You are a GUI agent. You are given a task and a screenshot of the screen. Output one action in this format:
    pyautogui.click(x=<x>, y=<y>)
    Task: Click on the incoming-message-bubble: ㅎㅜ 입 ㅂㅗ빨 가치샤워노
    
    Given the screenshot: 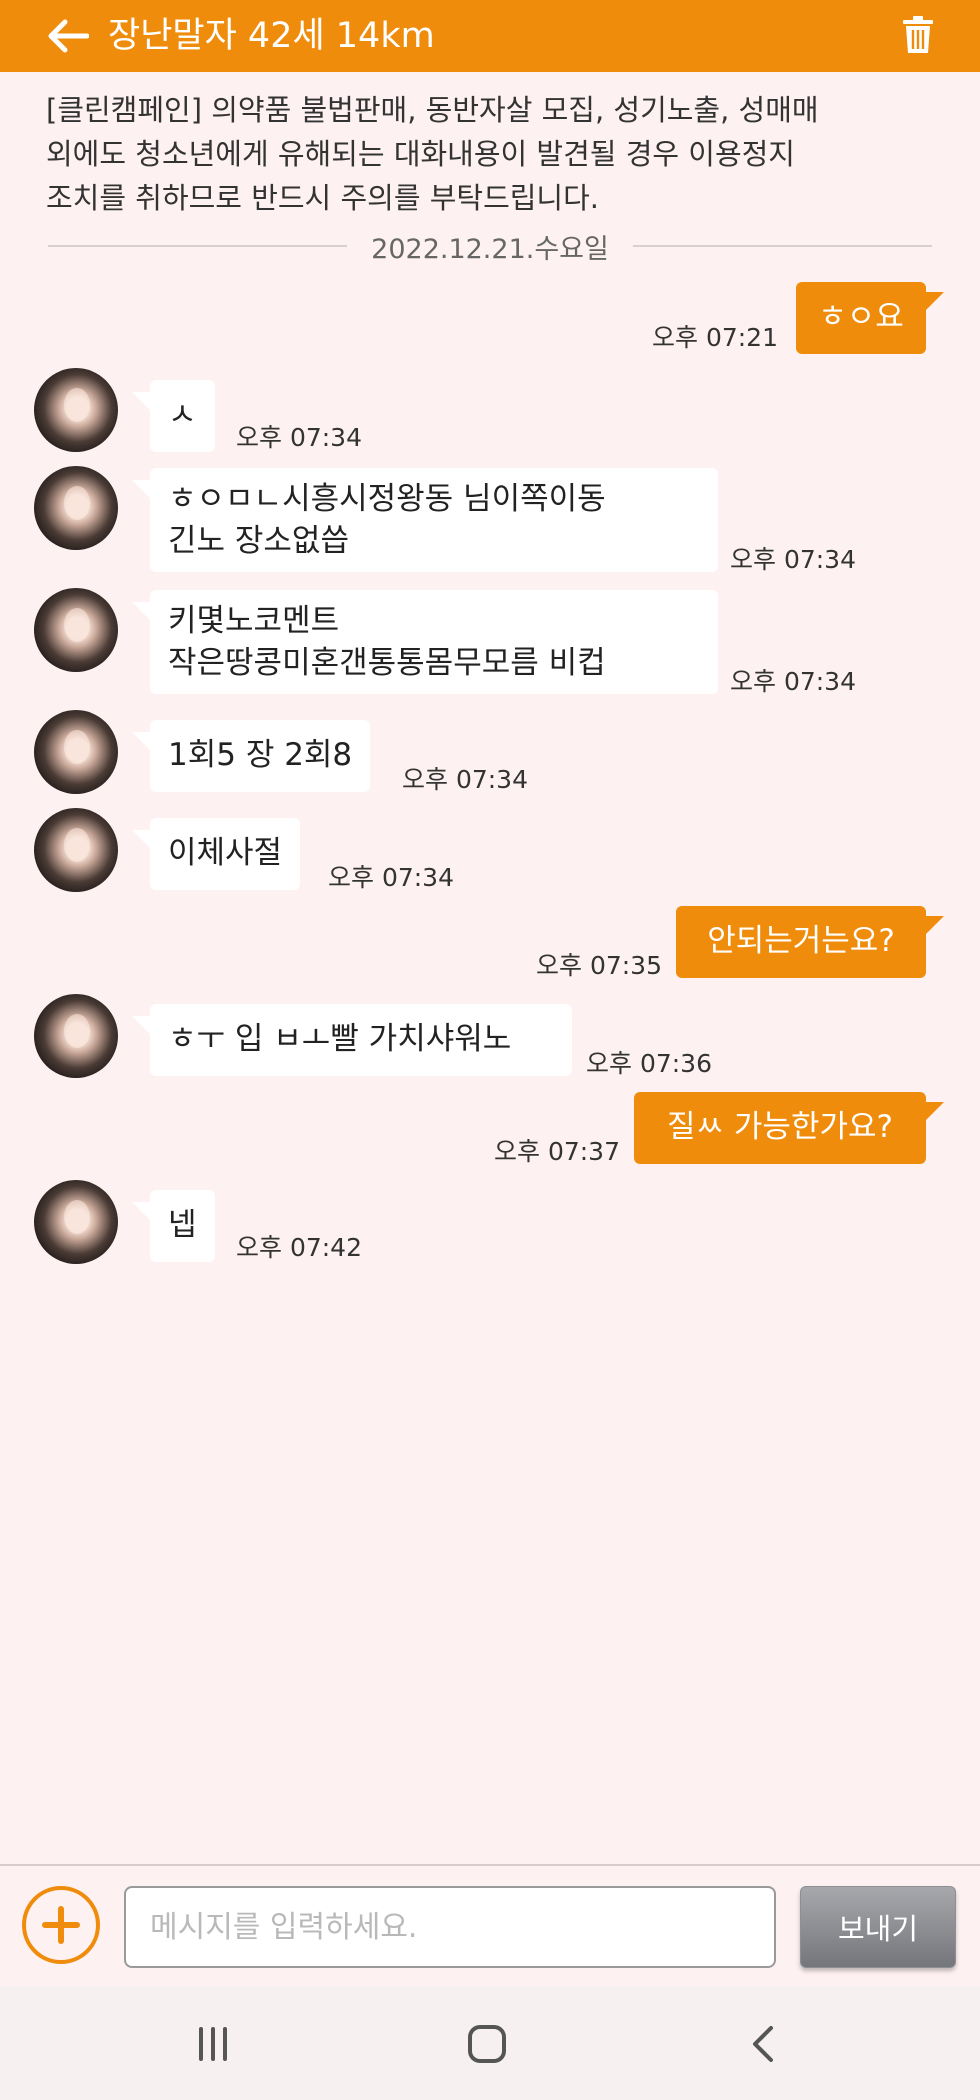 What is the action you would take?
    pyautogui.click(x=352, y=1040)
    